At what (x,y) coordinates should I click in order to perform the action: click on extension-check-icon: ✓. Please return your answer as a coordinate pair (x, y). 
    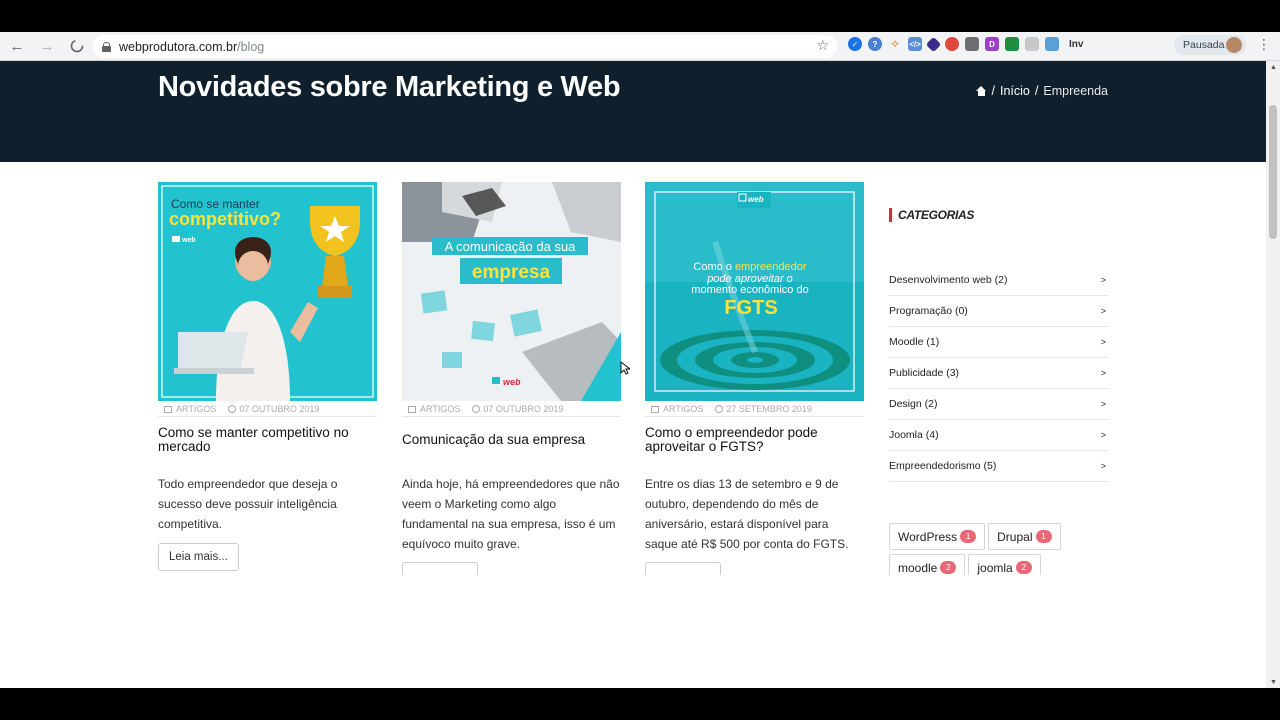
    Looking at the image, I should click on (855, 44).